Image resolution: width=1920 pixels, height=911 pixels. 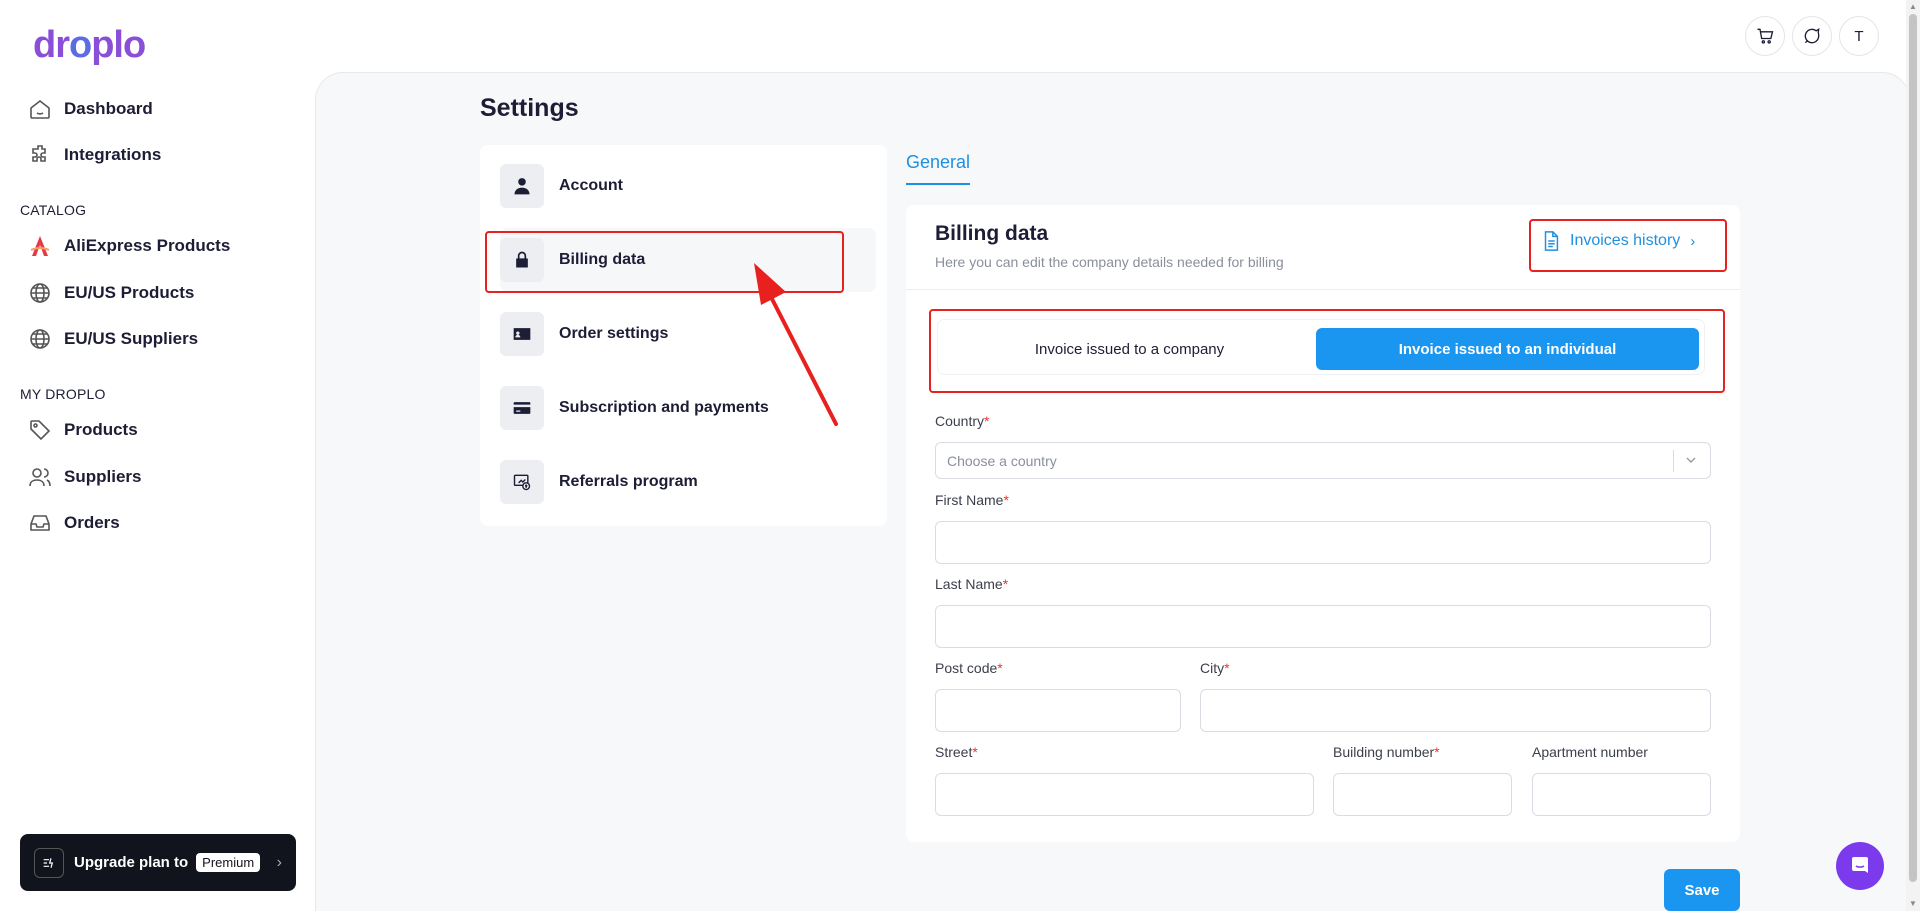 I want to click on settings-menu-label: Order settings, so click(x=614, y=333).